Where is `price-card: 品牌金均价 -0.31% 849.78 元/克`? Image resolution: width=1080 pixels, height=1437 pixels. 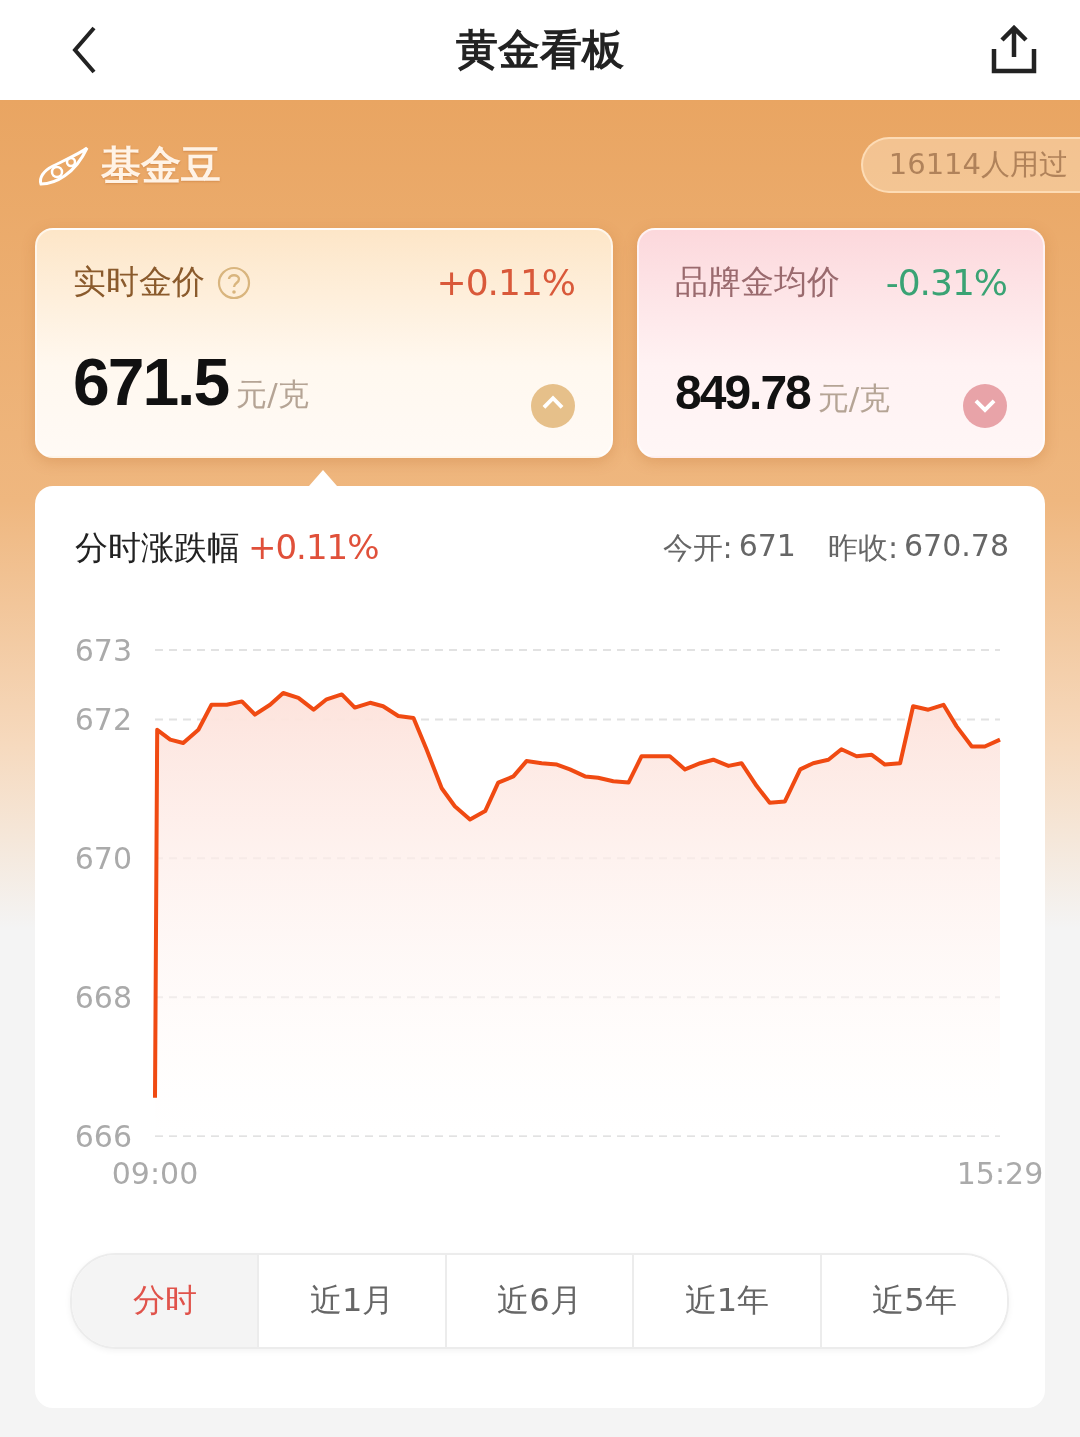 price-card: 品牌金均价 -0.31% 849.78 元/克 is located at coordinates (841, 343).